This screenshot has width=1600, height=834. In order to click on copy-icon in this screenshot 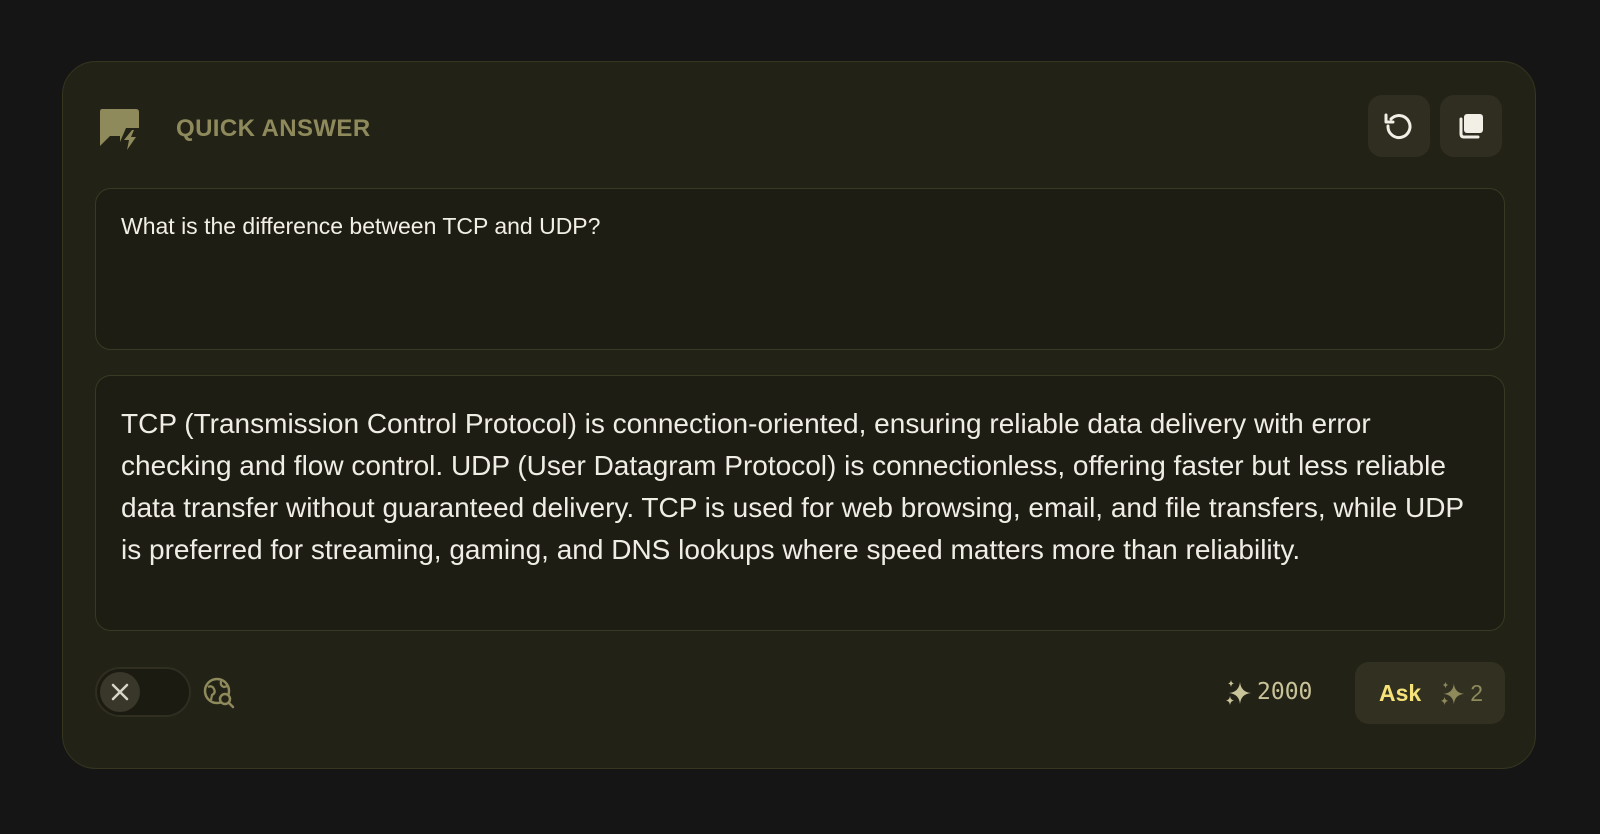, I will do `click(1471, 126)`.